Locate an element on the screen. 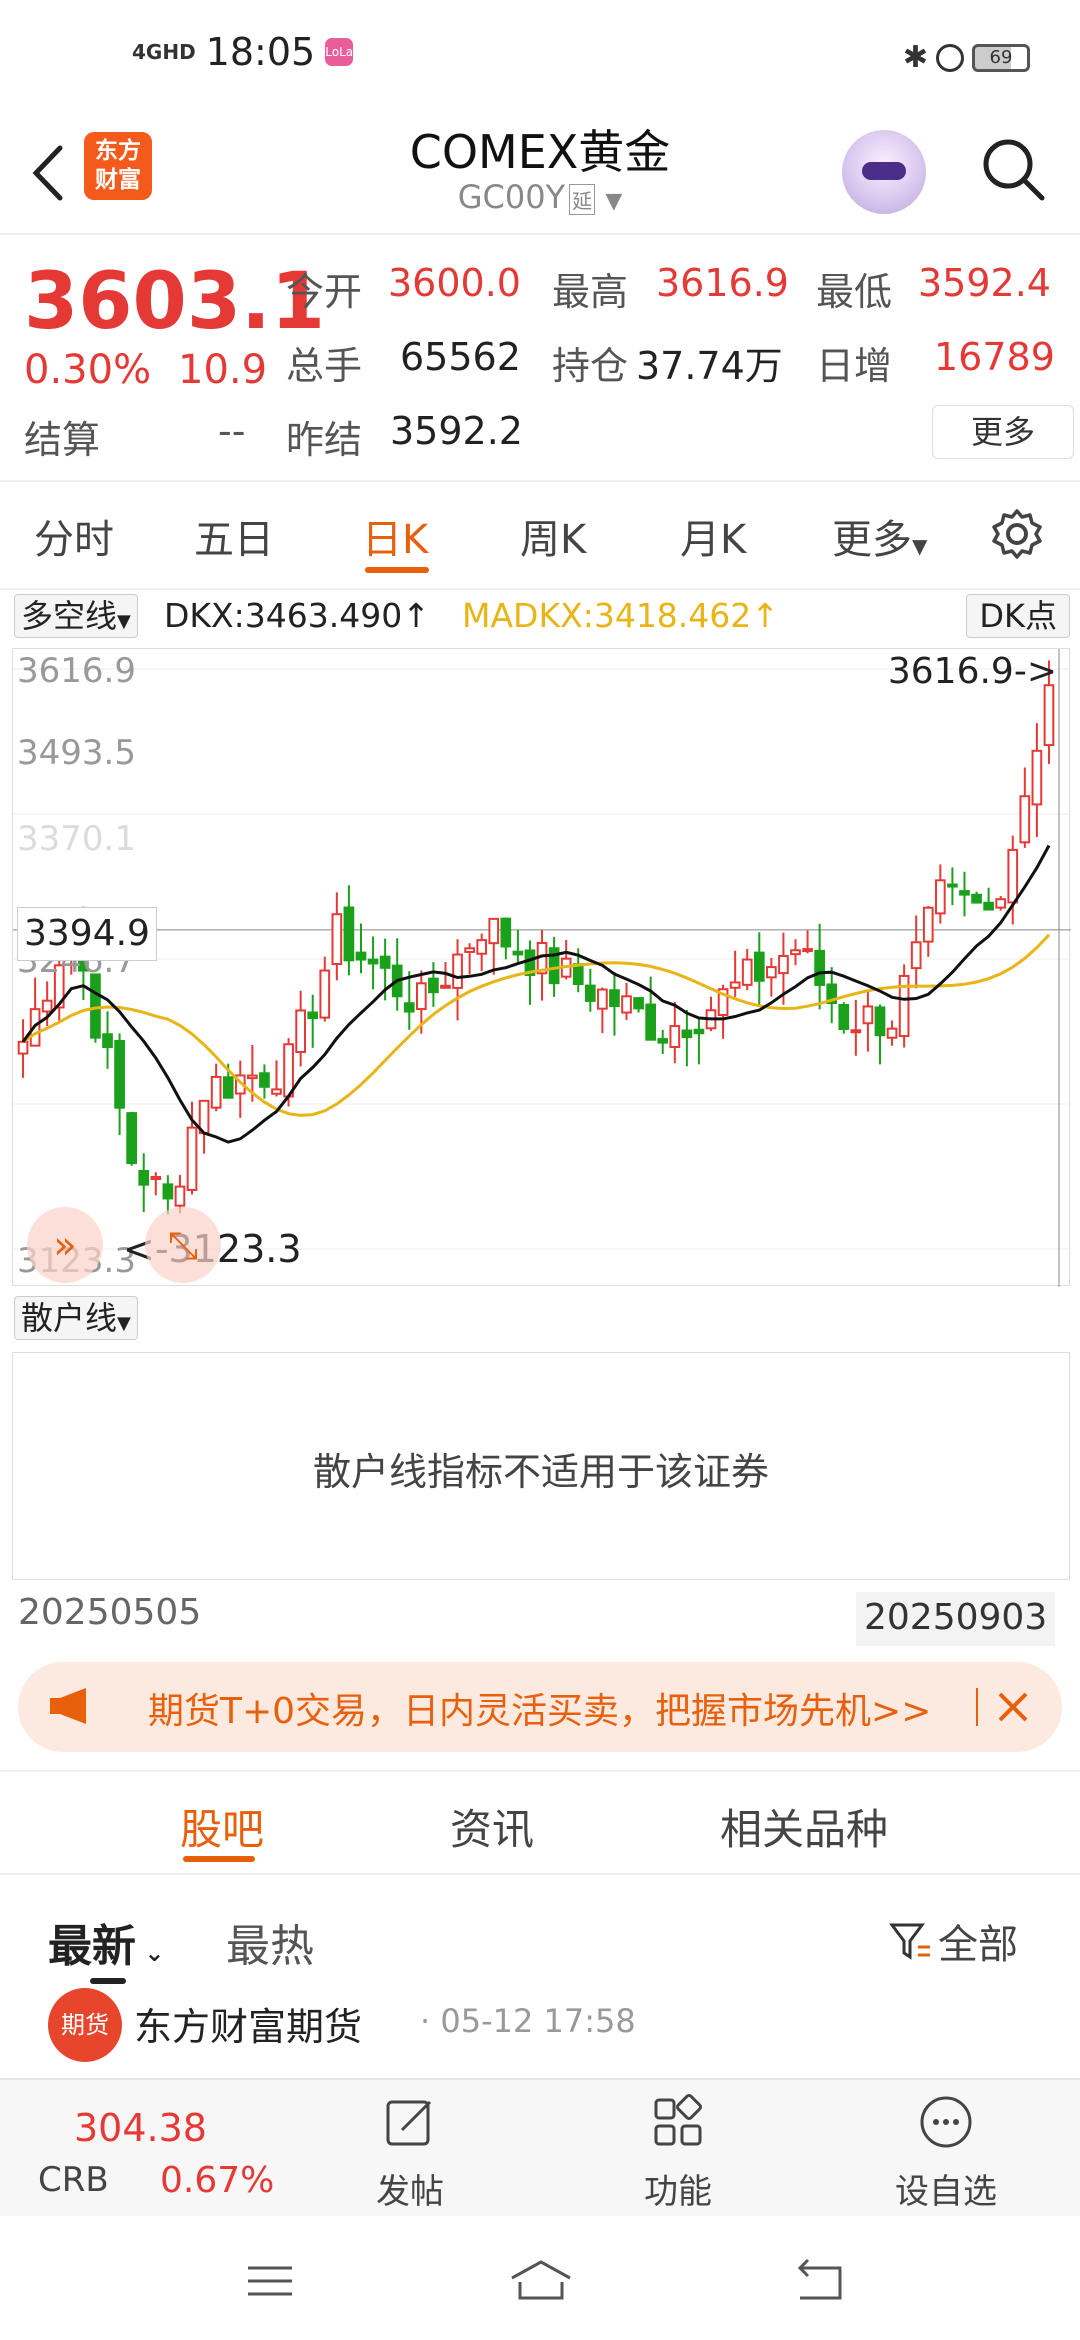 This screenshot has height=2340, width=1080. contract-code-text: GC00Y is located at coordinates (511, 197).